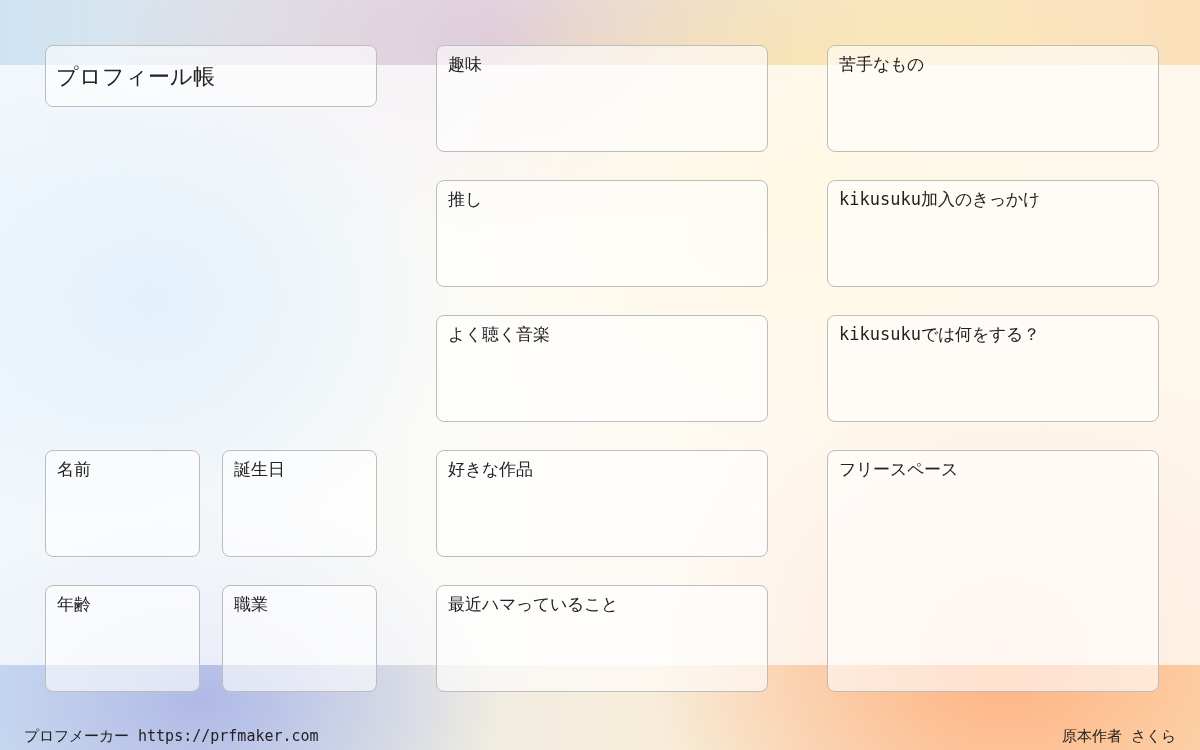 Image resolution: width=1200 pixels, height=750 pixels. I want to click on field-card: 年齢, so click(122, 638).